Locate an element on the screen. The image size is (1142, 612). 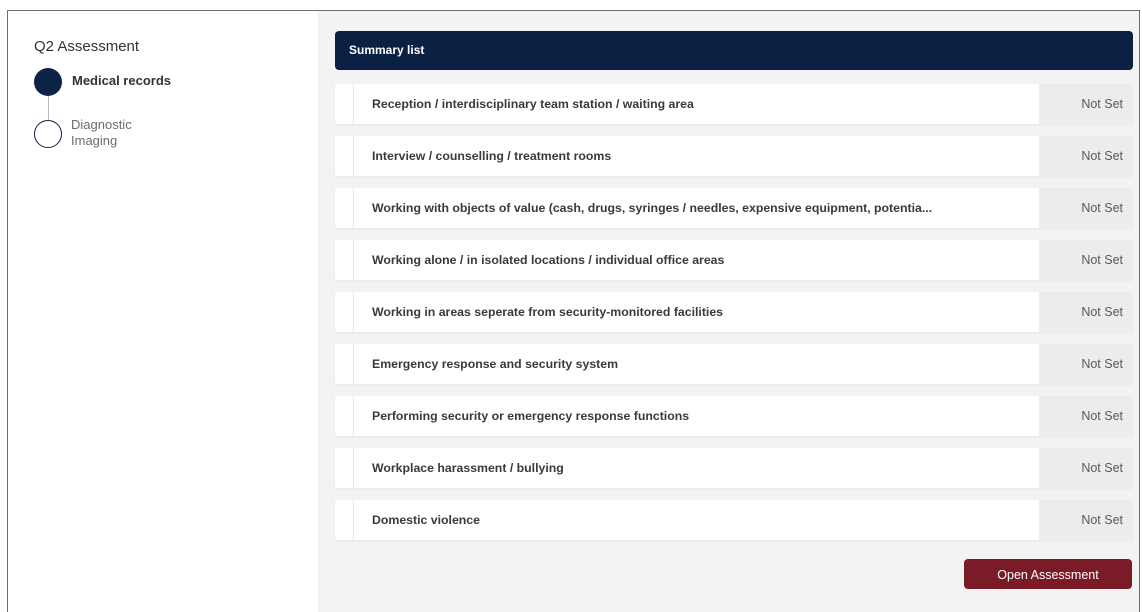
list-item: Domestic violence Not Set is located at coordinates (734, 520).